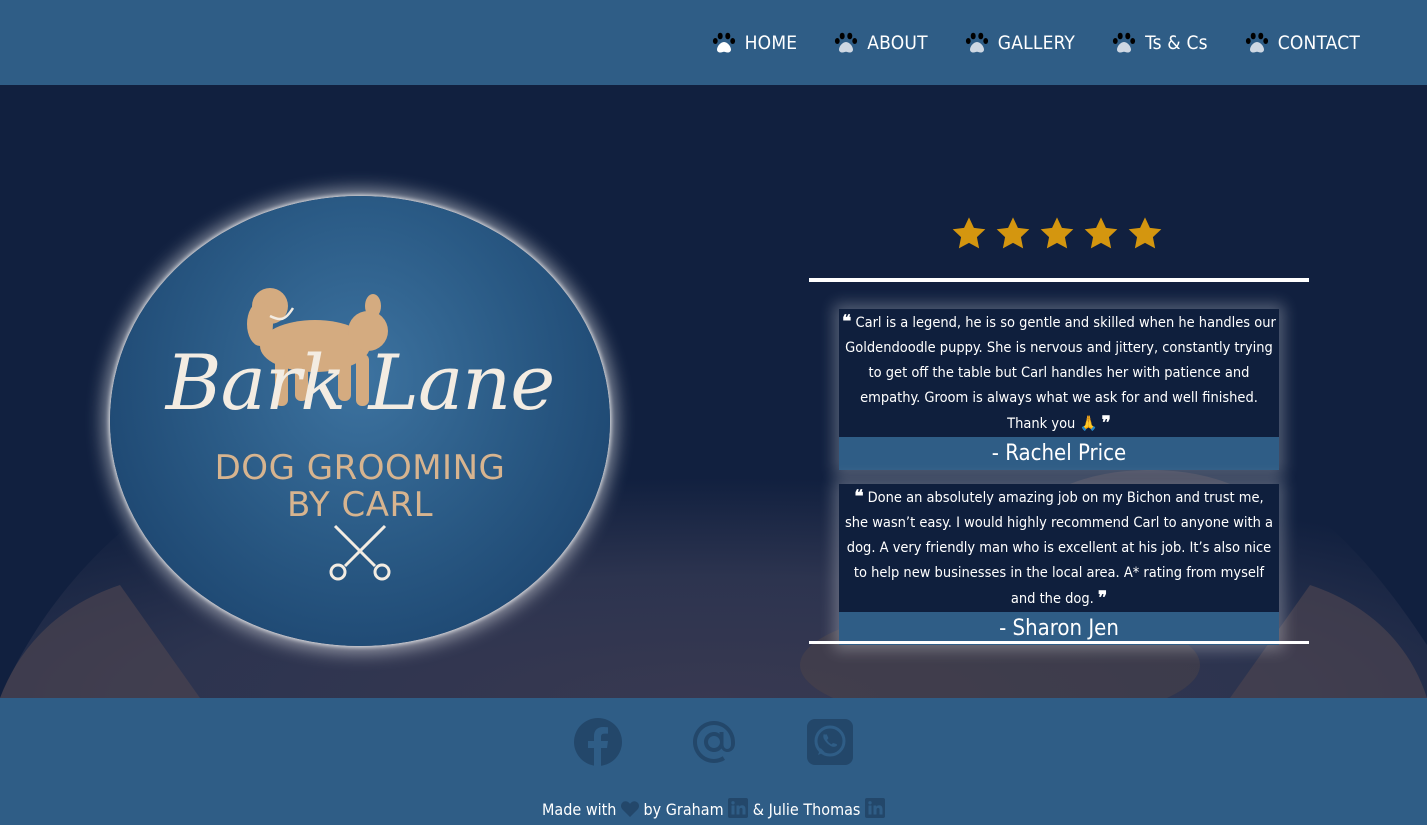 The image size is (1427, 825). Describe the element at coordinates (579, 809) in the screenshot. I see `made-with-text: Made with` at that location.